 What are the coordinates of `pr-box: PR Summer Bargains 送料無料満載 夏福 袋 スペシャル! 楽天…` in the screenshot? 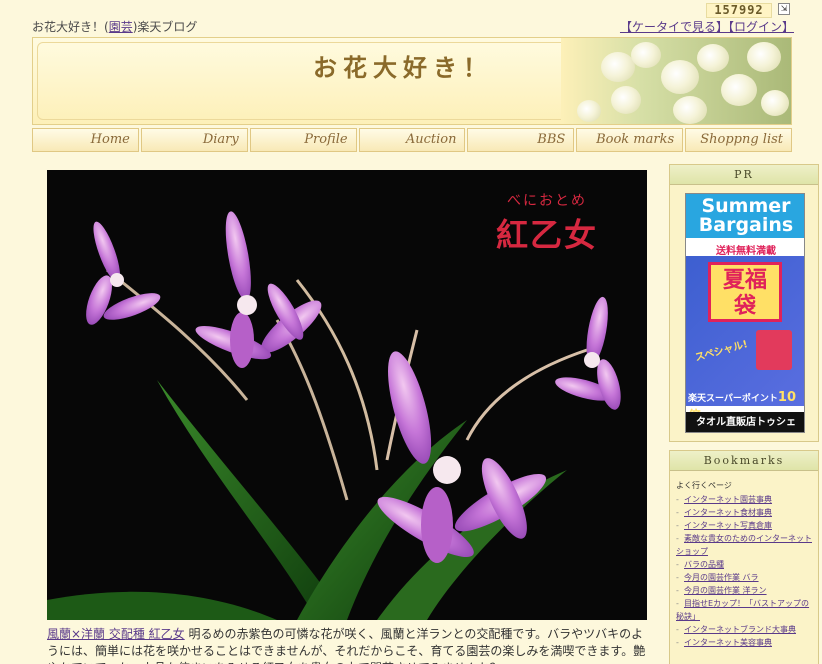 It's located at (744, 303).